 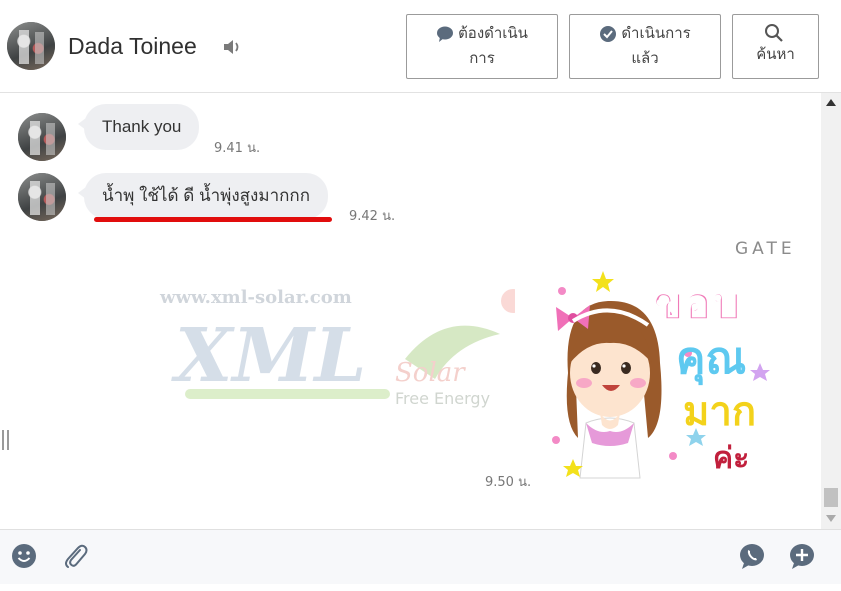 I want to click on message-time: 9.41 น., so click(x=237, y=148).